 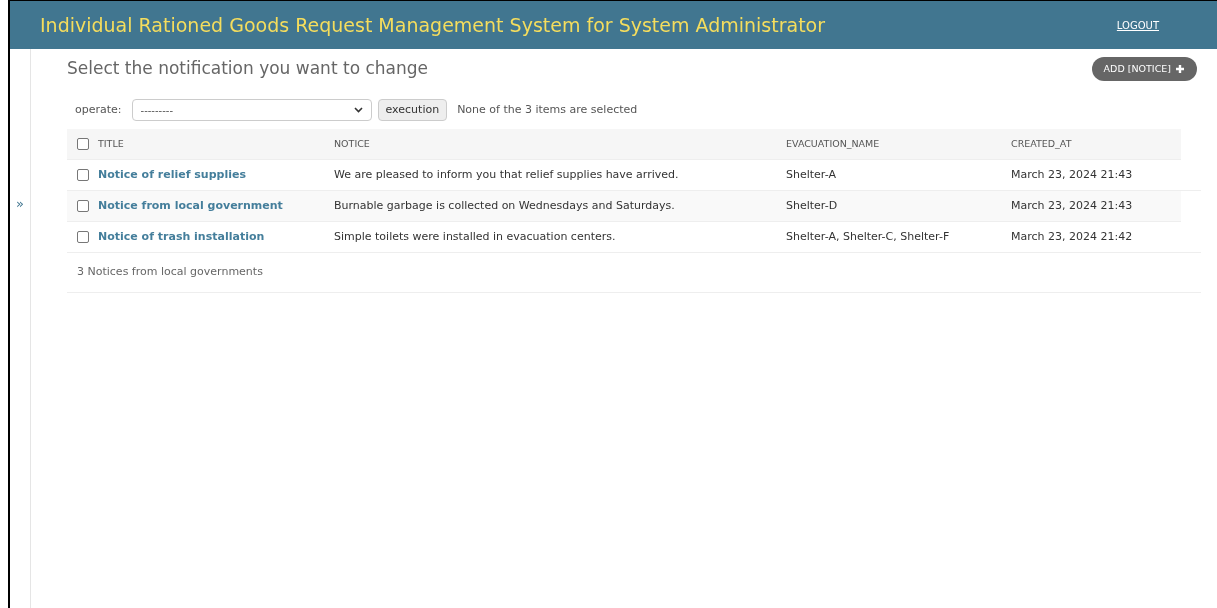 I want to click on site-title: Individual Rationed Goods Request Management System for System Administrator, so click(x=433, y=25).